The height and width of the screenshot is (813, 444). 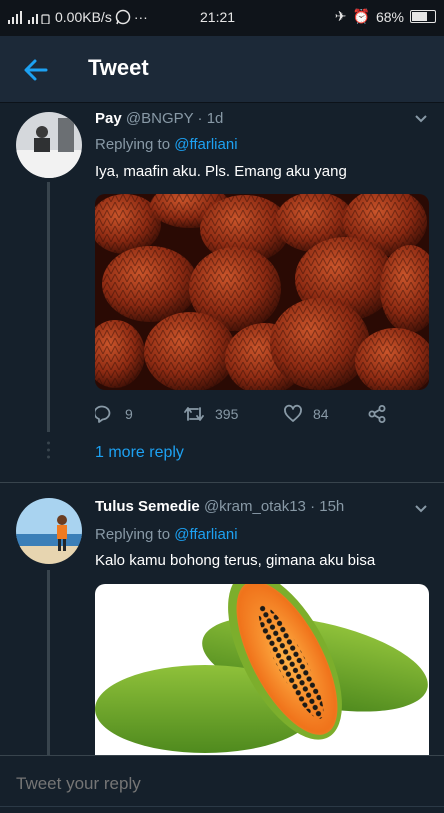 I want to click on thread-dots, so click(x=48, y=450).